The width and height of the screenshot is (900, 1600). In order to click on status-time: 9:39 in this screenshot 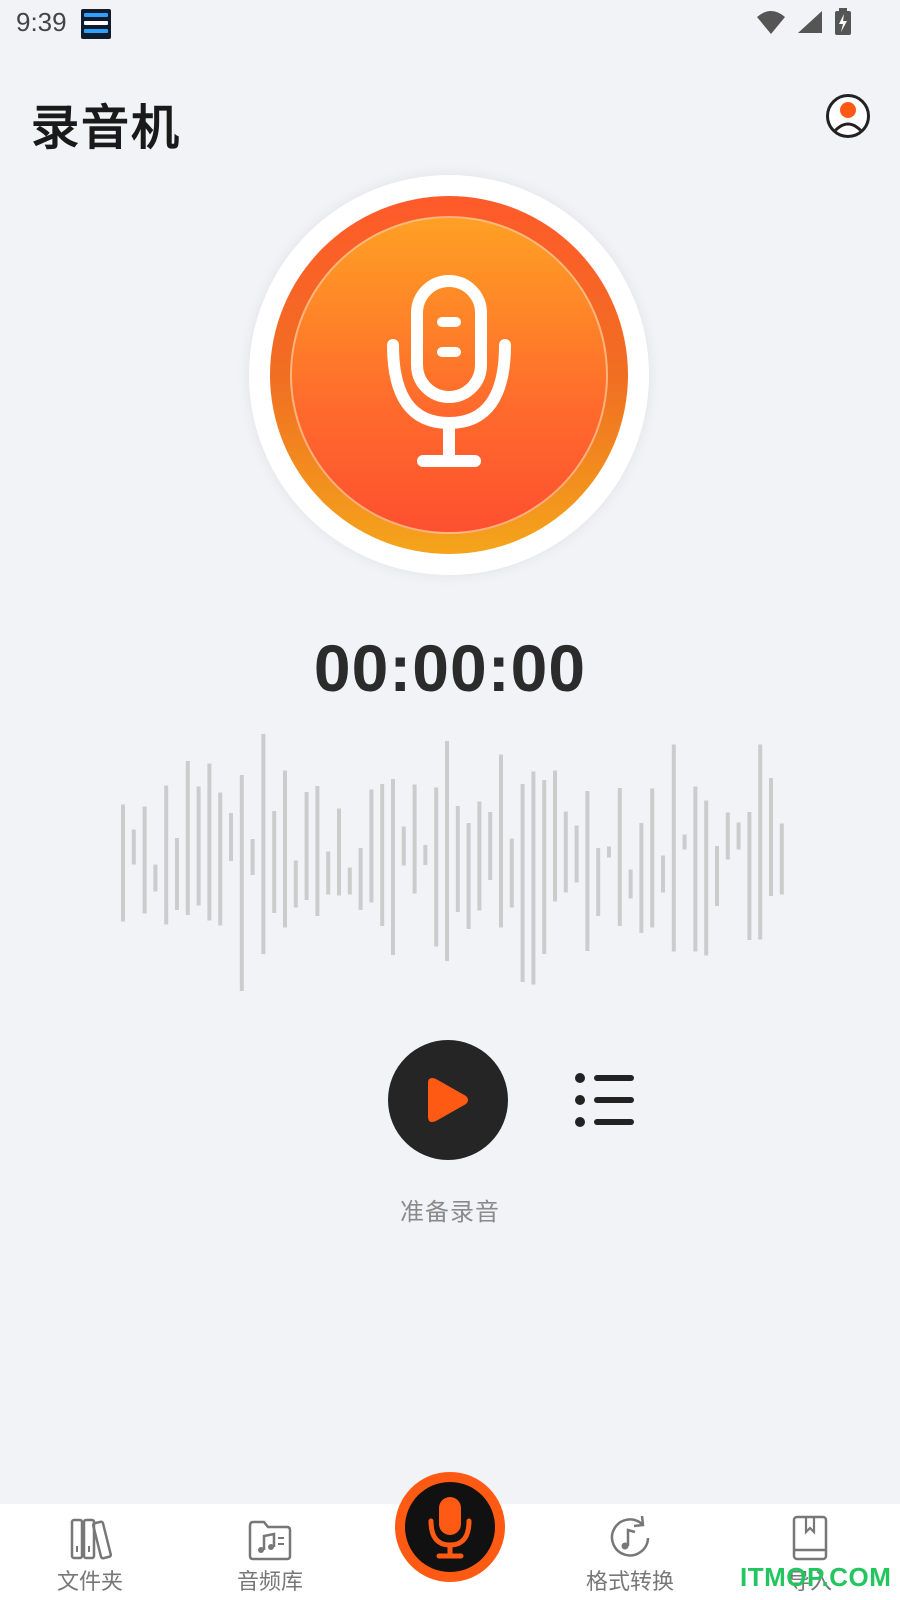, I will do `click(41, 22)`.